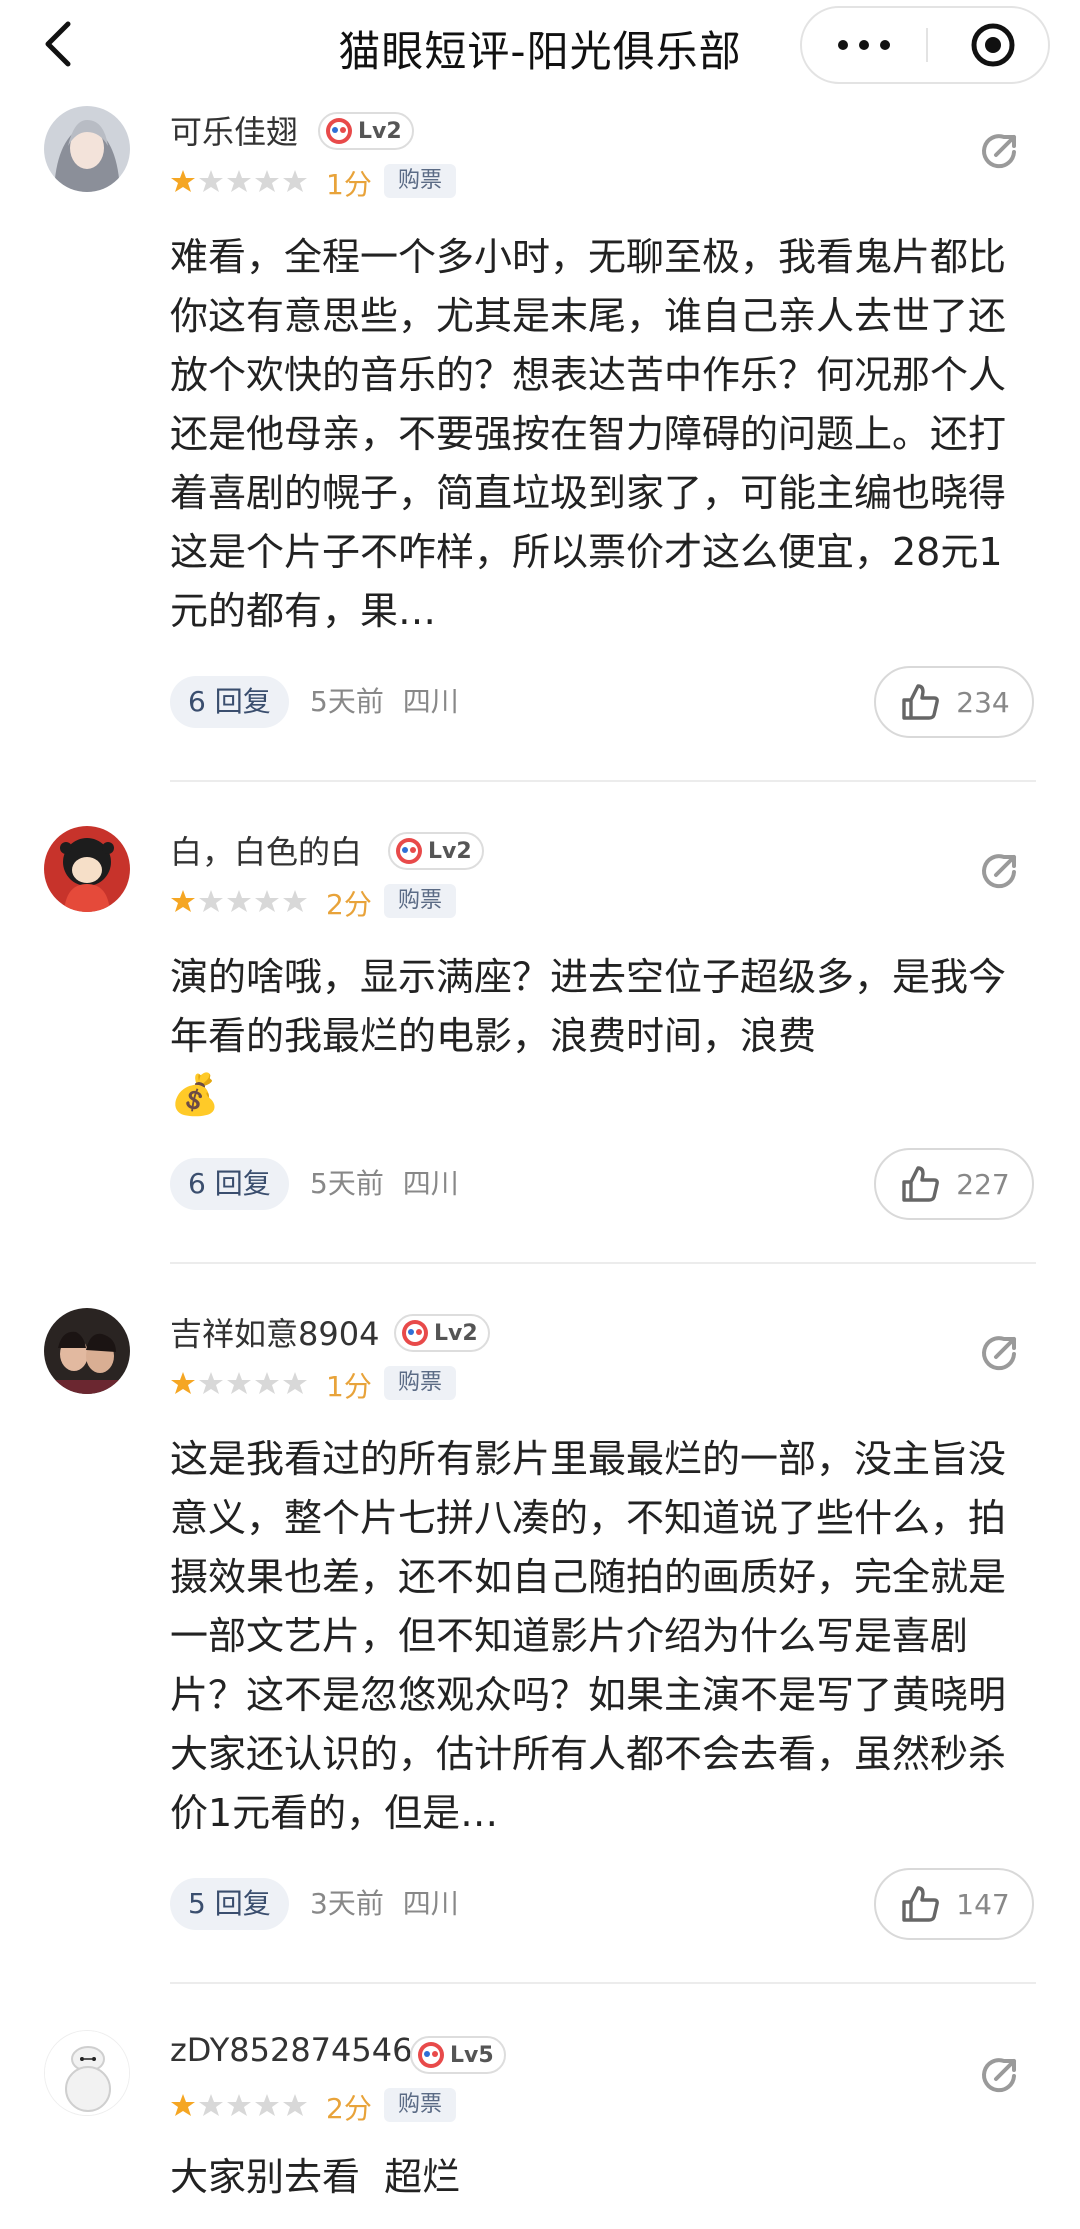 Image resolution: width=1080 pixels, height=2229 pixels. Describe the element at coordinates (274, 1332) in the screenshot. I see `username: 吉祥如意8904` at that location.